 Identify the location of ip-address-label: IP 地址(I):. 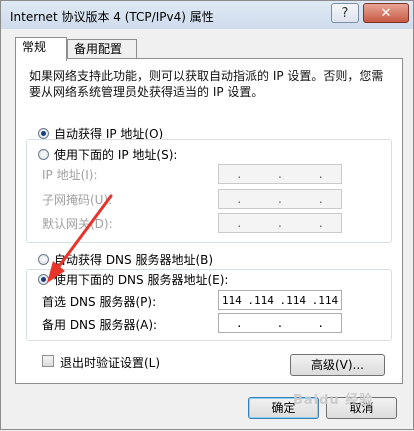
(70, 175).